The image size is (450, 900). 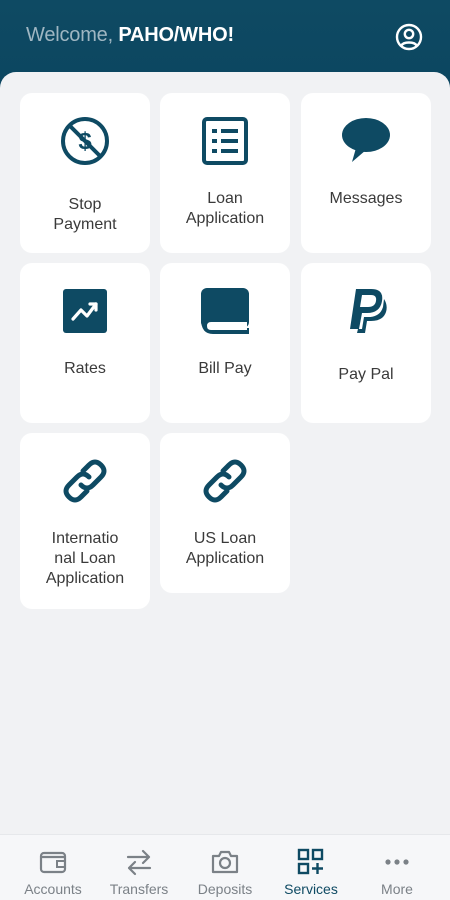 What do you see at coordinates (85, 558) in the screenshot?
I see `tile-label: Internatio nal Loan Application` at bounding box center [85, 558].